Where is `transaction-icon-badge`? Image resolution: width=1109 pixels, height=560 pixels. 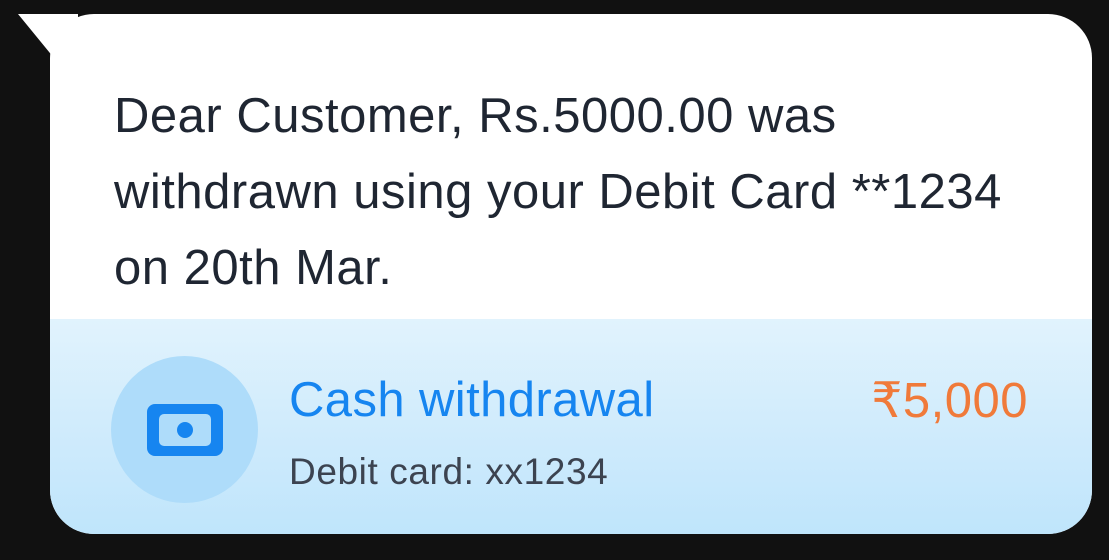
transaction-icon-badge is located at coordinates (184, 429).